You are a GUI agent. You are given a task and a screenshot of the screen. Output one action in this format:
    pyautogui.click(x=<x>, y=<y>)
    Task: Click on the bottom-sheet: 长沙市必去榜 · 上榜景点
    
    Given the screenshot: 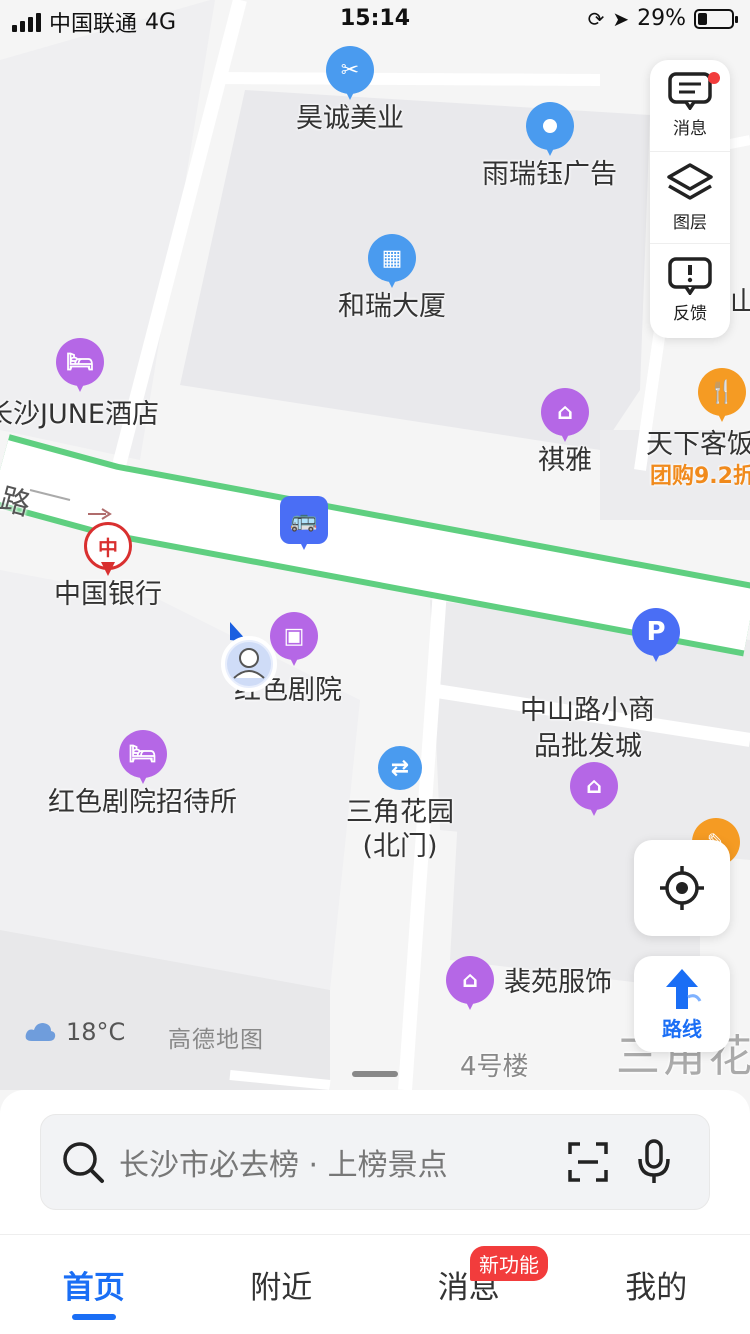 What is the action you would take?
    pyautogui.click(x=375, y=1165)
    